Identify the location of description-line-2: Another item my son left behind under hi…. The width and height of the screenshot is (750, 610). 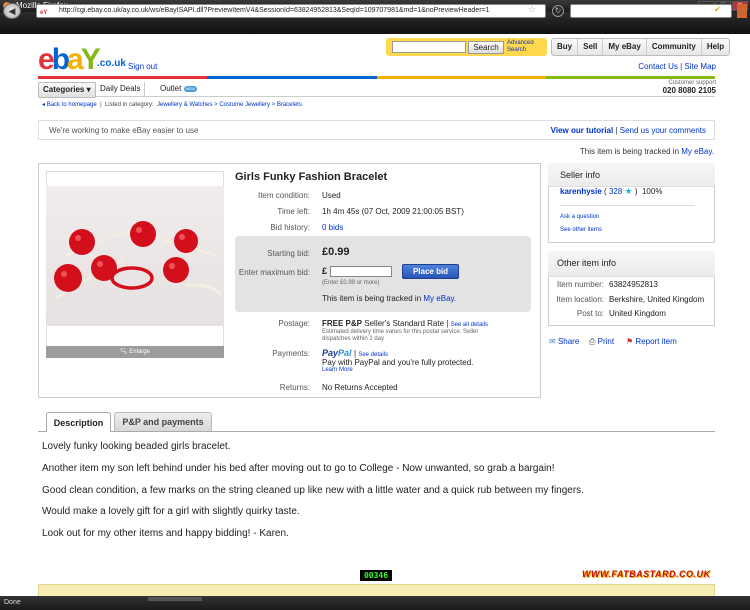
(298, 468).